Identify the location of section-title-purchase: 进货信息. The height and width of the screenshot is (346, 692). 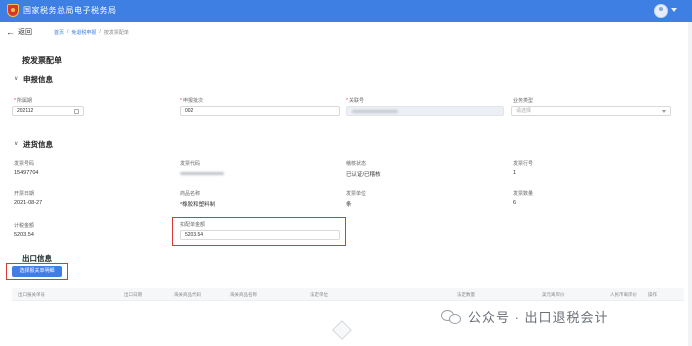
(38, 144).